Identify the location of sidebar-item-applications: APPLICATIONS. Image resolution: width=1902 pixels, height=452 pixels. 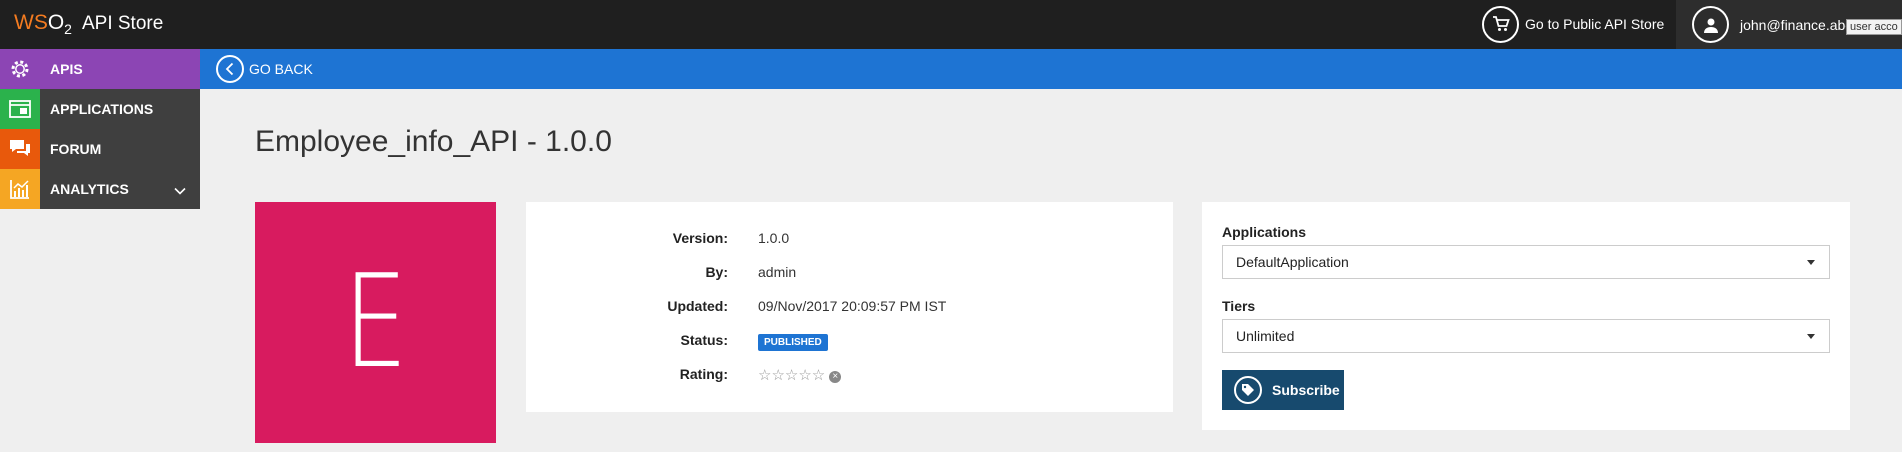
(100, 109).